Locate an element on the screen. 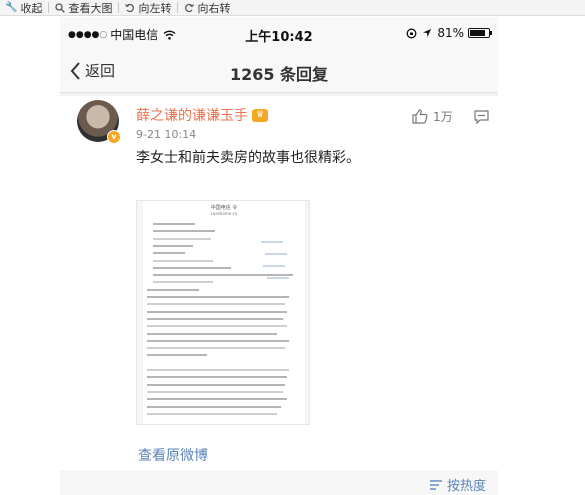  collapse-button: 🔧 收起 is located at coordinates (23, 8).